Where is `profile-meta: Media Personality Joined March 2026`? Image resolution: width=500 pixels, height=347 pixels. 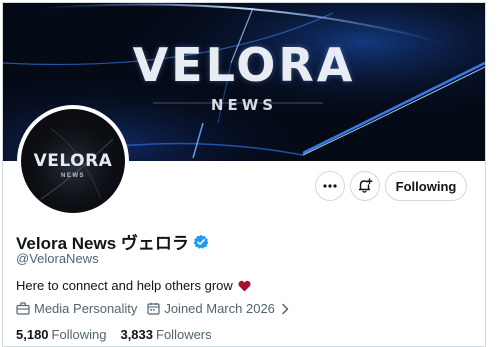
profile-meta: Media Personality Joined March 2026 is located at coordinates (153, 308).